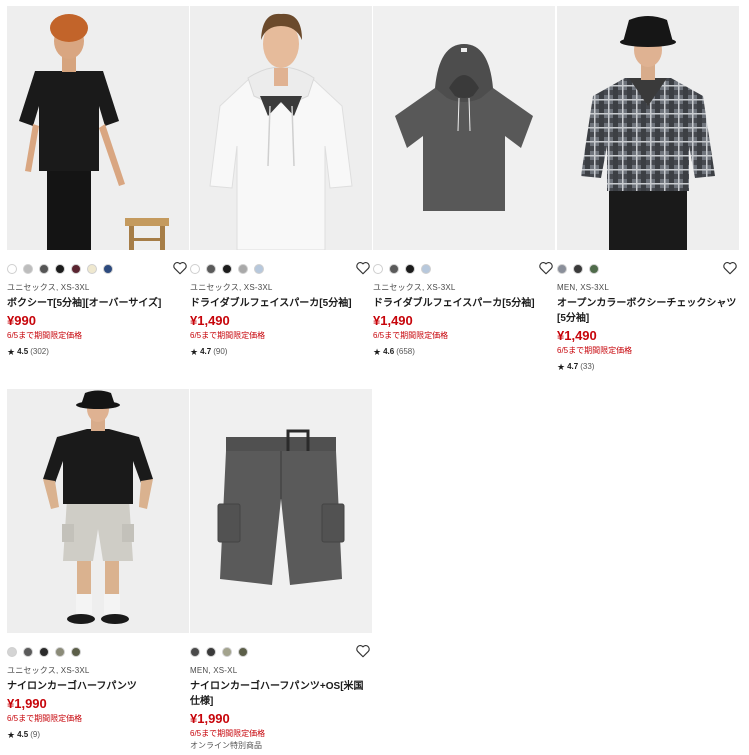  I want to click on product-name: ナイロンカーゴハーフパンツ+OS[米国仕様], so click(281, 694).